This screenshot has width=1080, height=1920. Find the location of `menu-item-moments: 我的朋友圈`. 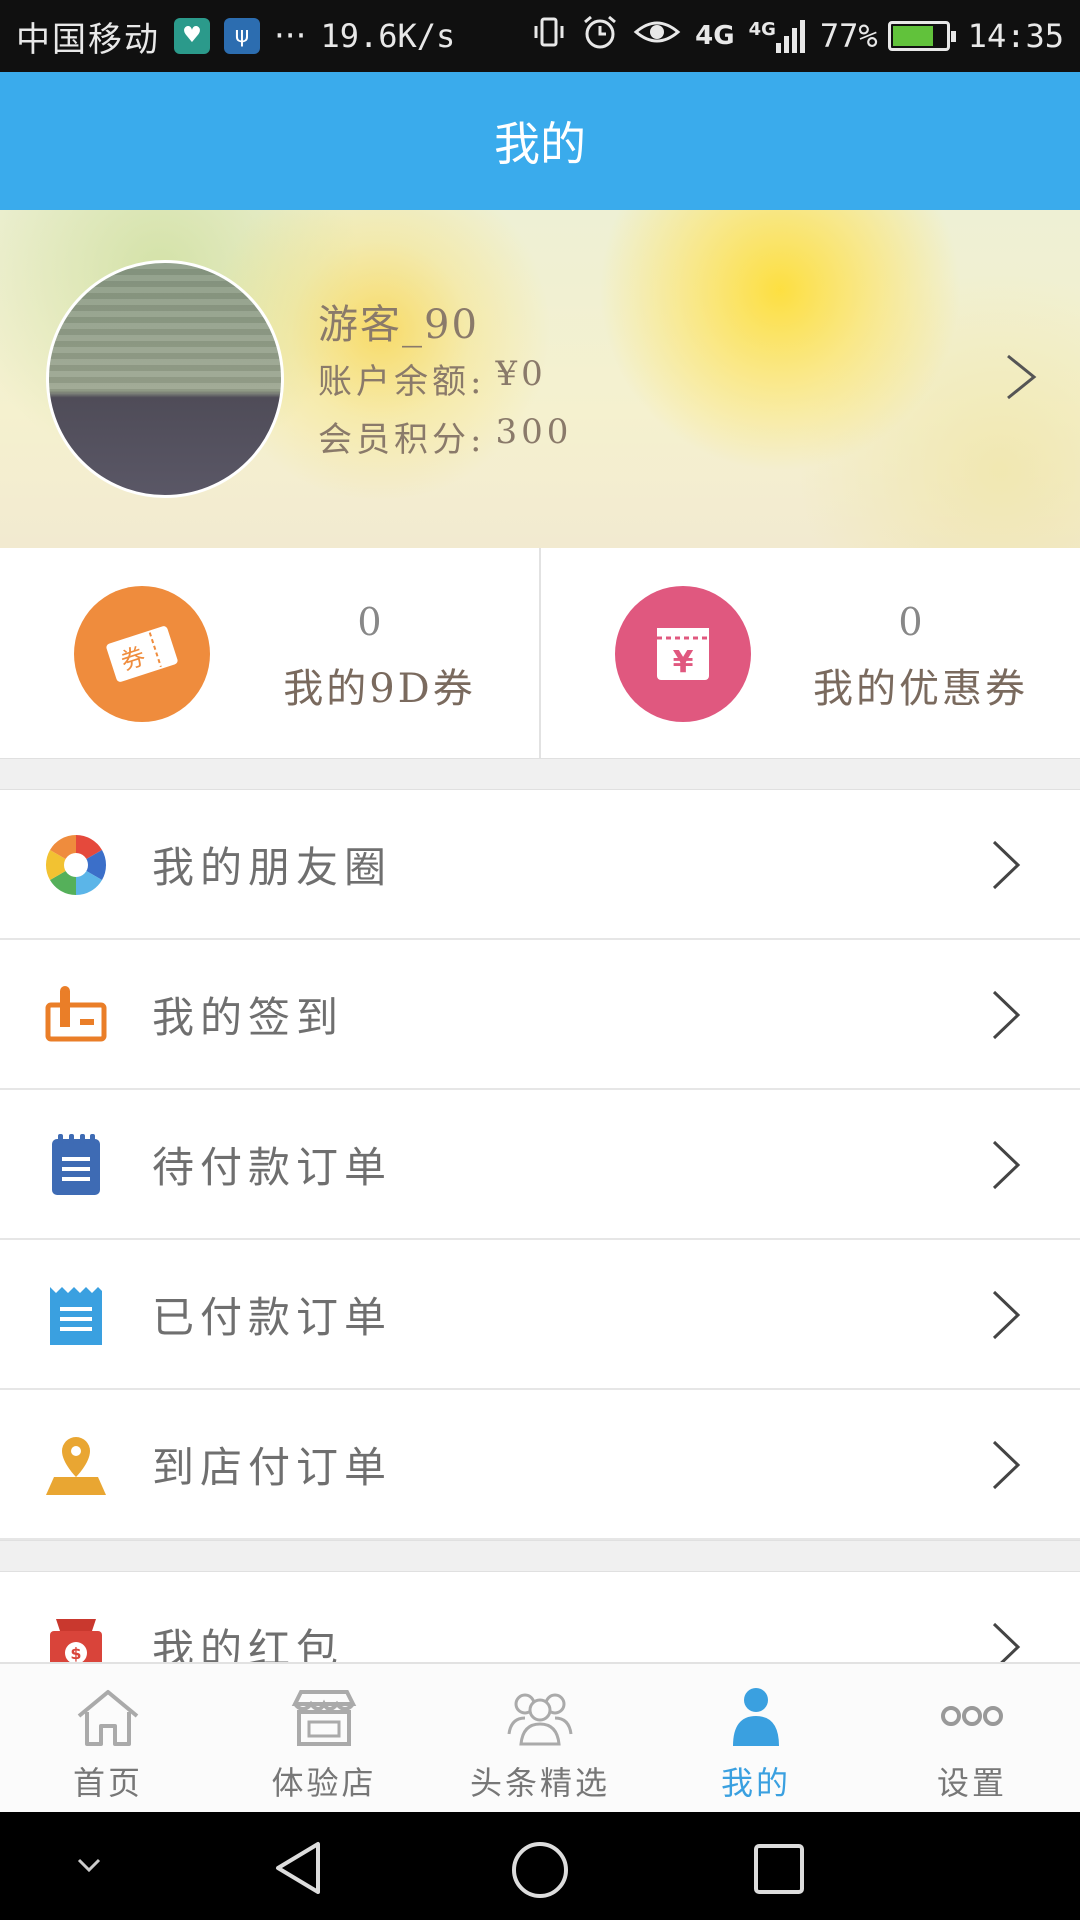

menu-item-moments: 我的朋友圈 is located at coordinates (540, 865).